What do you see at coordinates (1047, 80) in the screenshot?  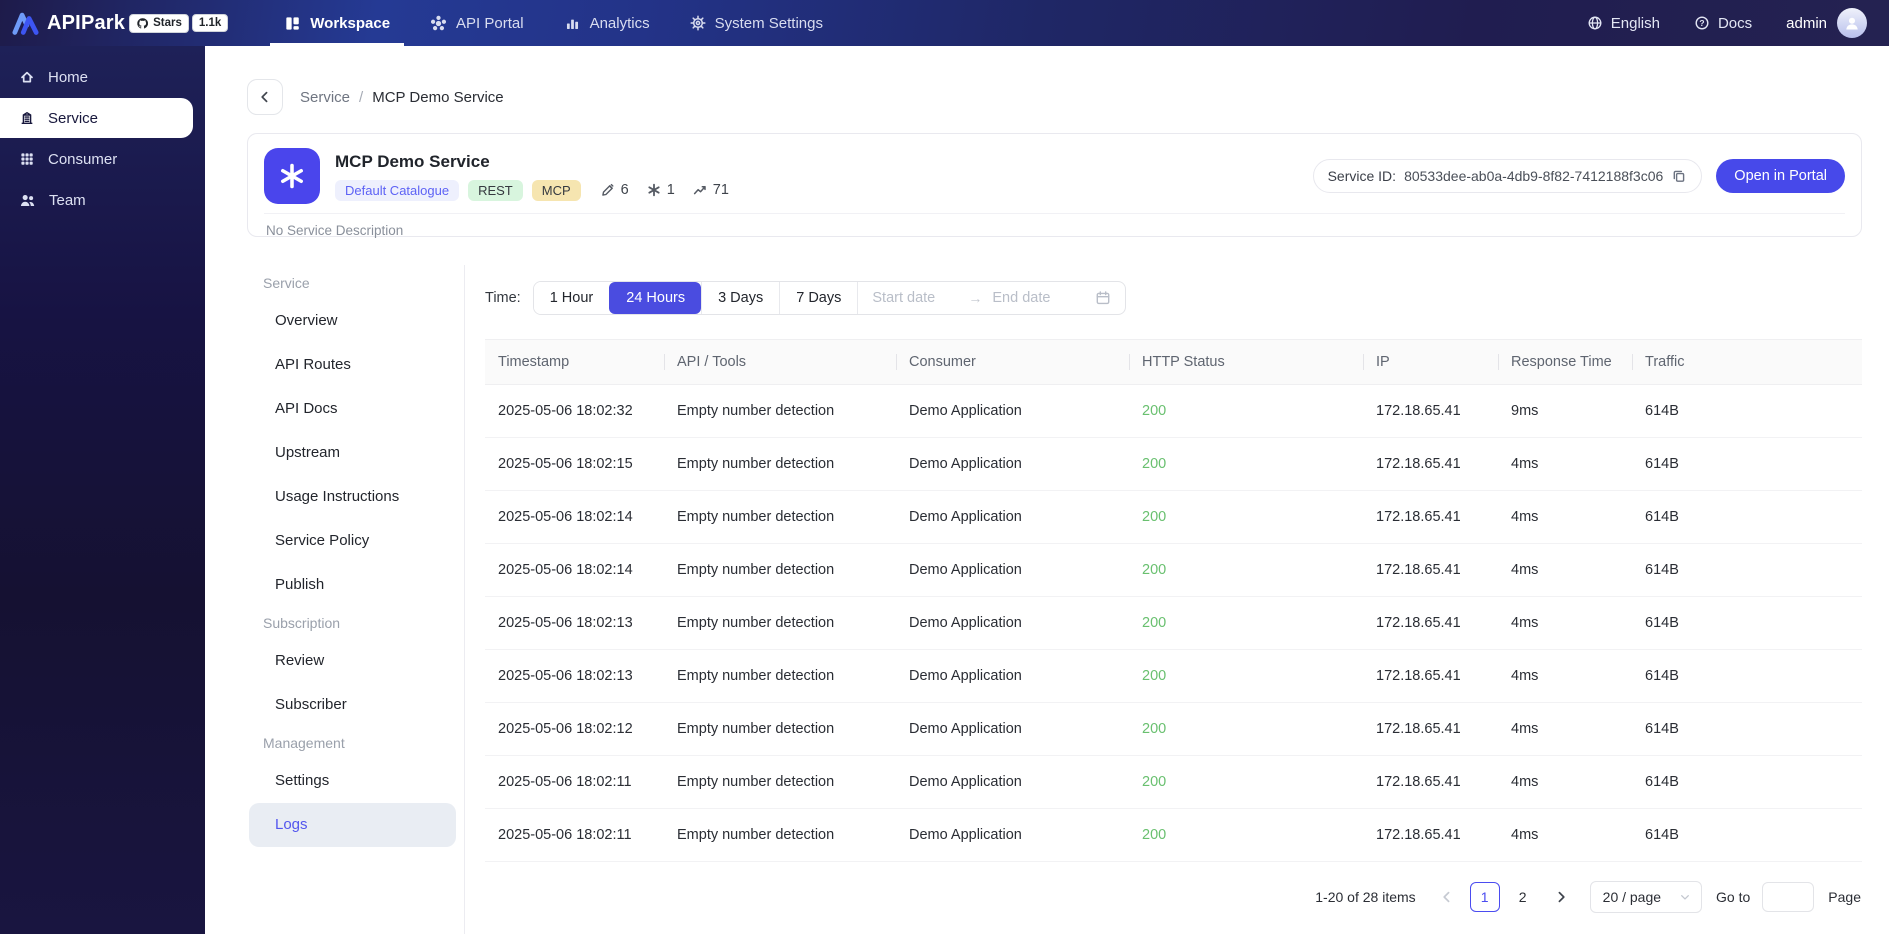 I see `breadcrumb: Service / MCP Demo Service` at bounding box center [1047, 80].